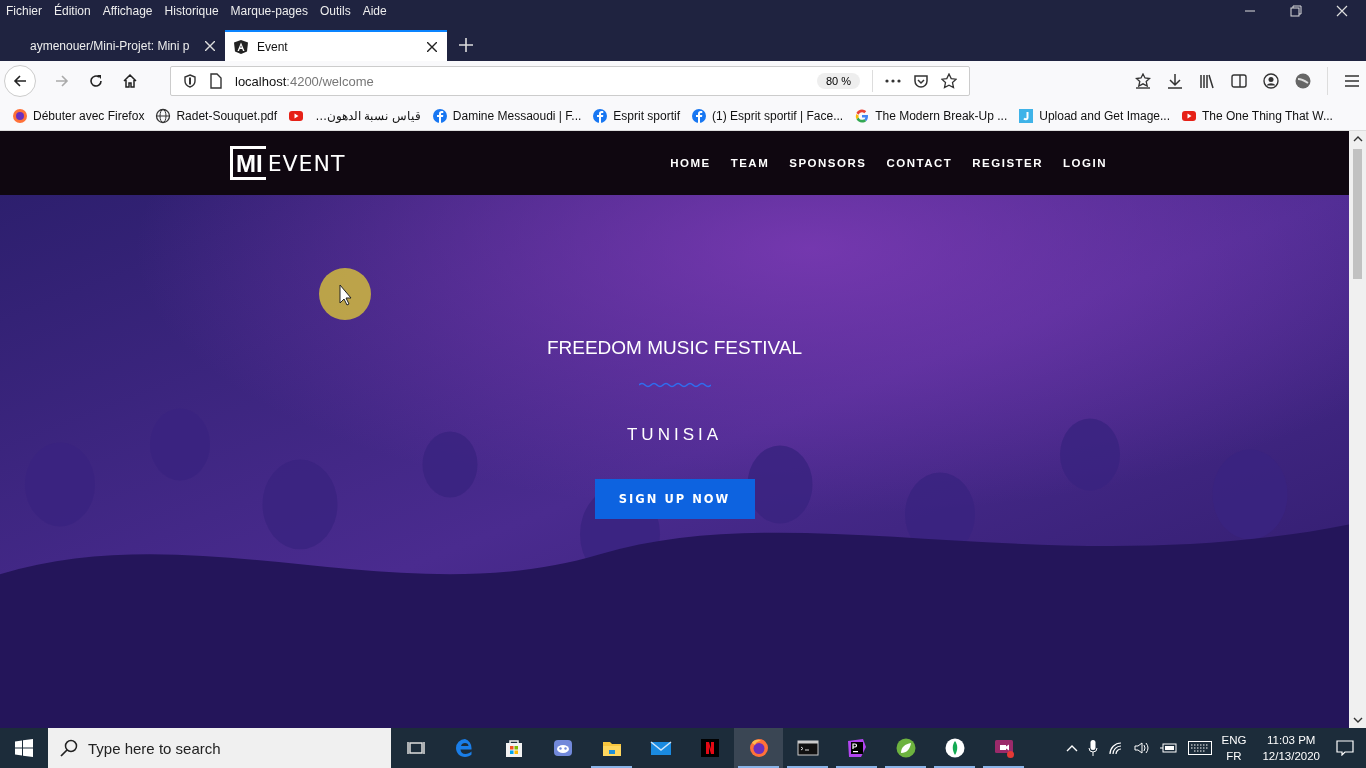 This screenshot has width=1366, height=768. Describe the element at coordinates (709, 748) in the screenshot. I see `streaming-app-icon` at that location.